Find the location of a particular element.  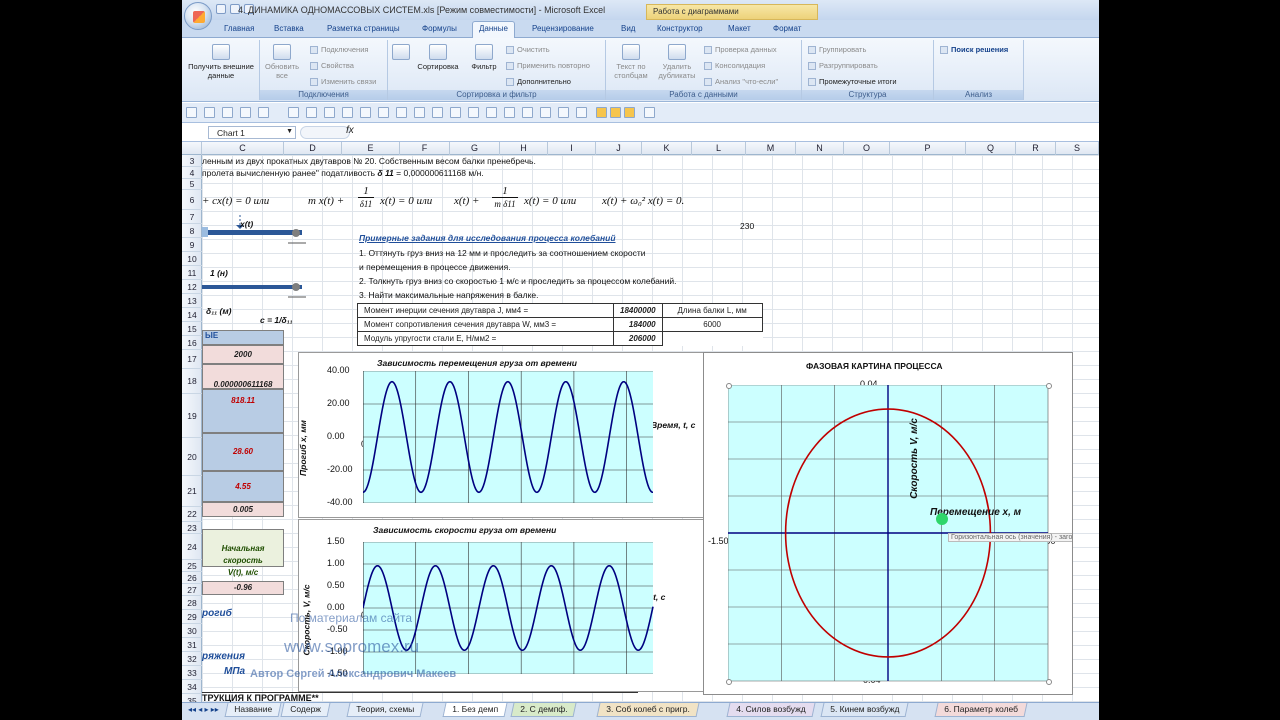

column-header: H is located at coordinates (524, 148).